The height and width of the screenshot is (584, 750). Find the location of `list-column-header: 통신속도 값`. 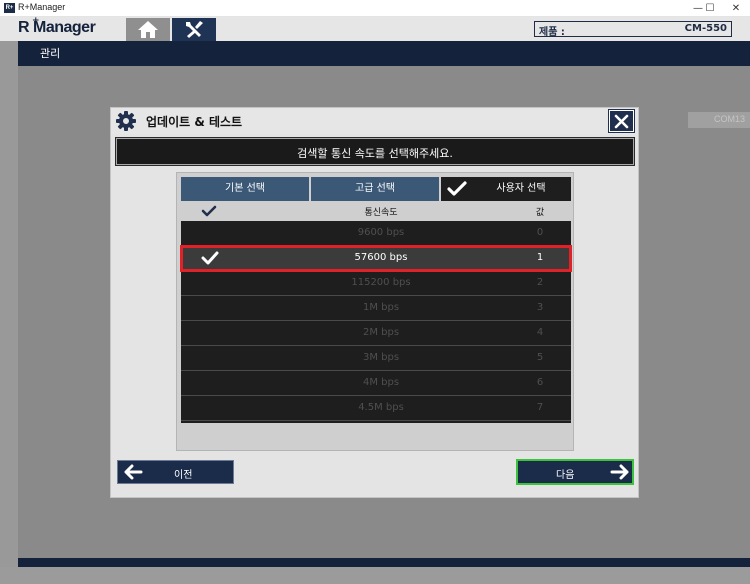

list-column-header: 통신속도 값 is located at coordinates (376, 211).